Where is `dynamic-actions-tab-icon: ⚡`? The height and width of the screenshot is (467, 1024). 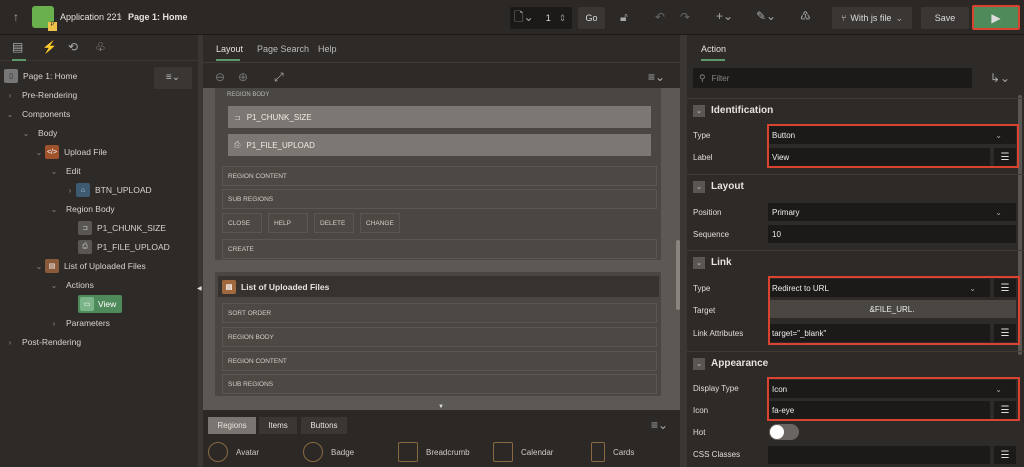 dynamic-actions-tab-icon: ⚡ is located at coordinates (49, 47).